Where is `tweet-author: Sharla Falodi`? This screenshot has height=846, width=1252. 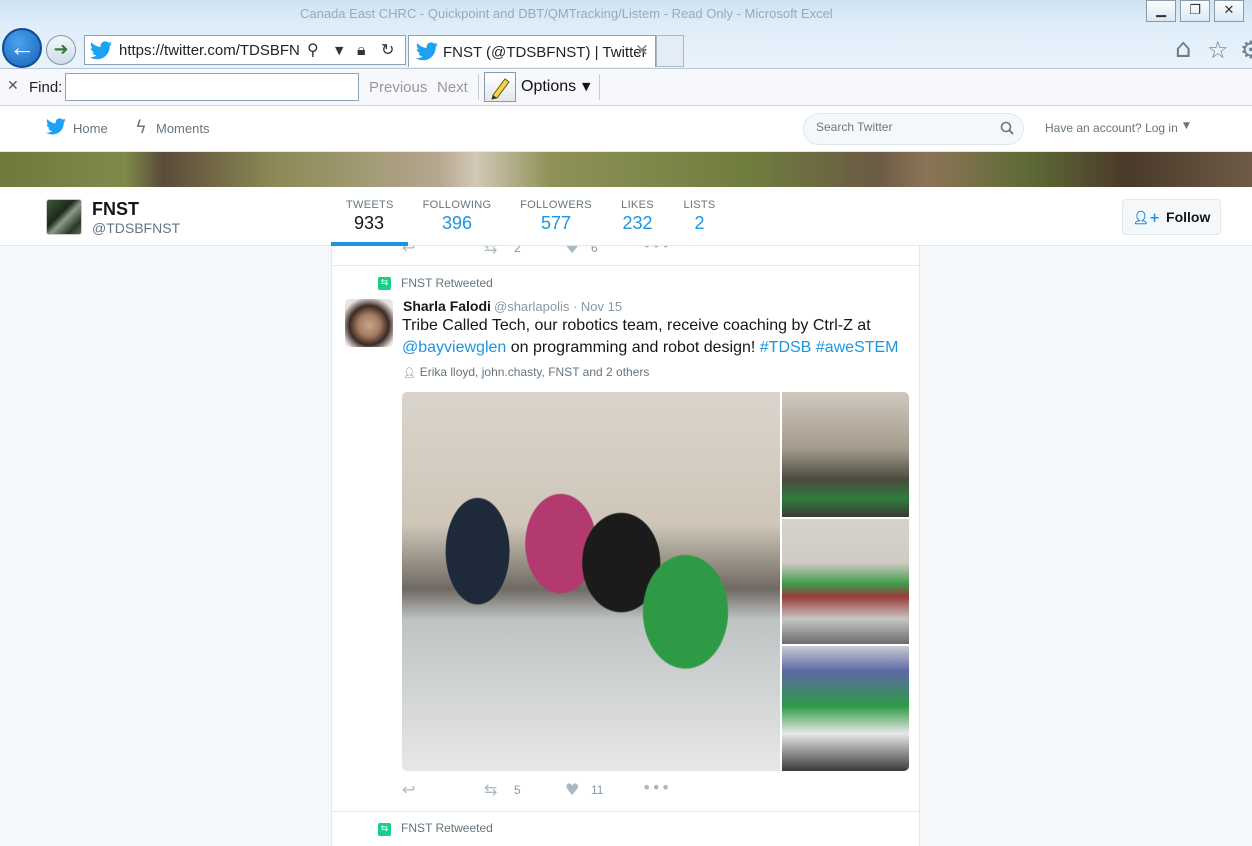
tweet-author: Sharla Falodi is located at coordinates (447, 306).